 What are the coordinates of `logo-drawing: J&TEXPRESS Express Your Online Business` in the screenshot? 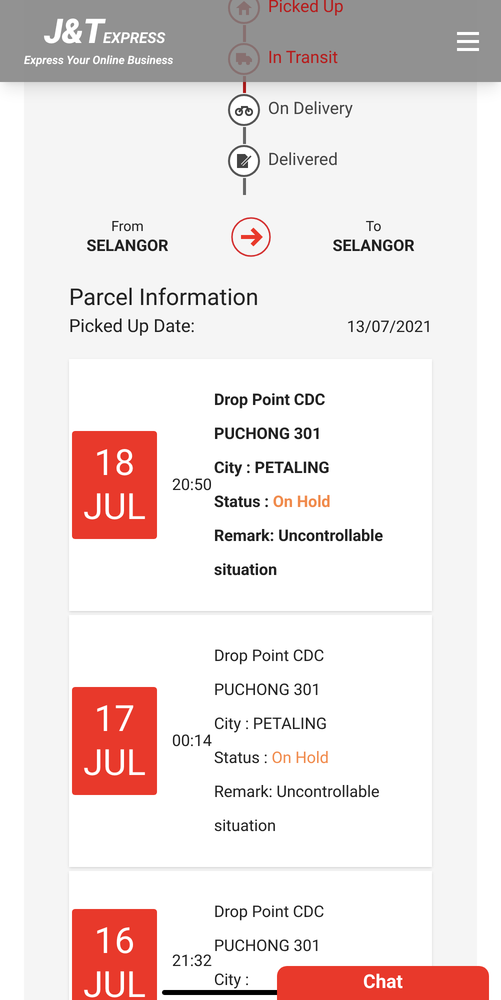 It's located at (99, 41).